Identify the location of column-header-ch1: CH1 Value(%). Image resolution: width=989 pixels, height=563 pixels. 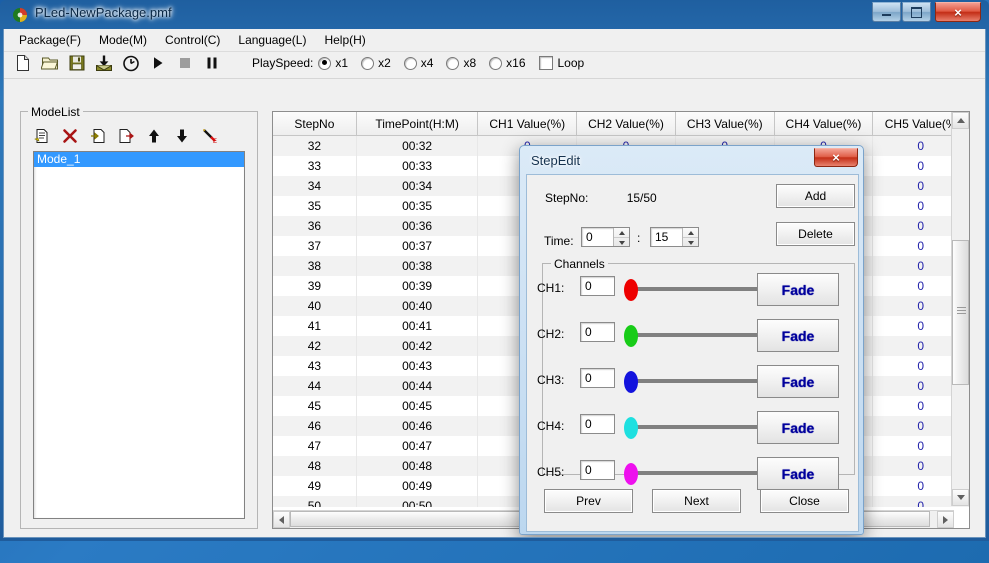
(528, 123).